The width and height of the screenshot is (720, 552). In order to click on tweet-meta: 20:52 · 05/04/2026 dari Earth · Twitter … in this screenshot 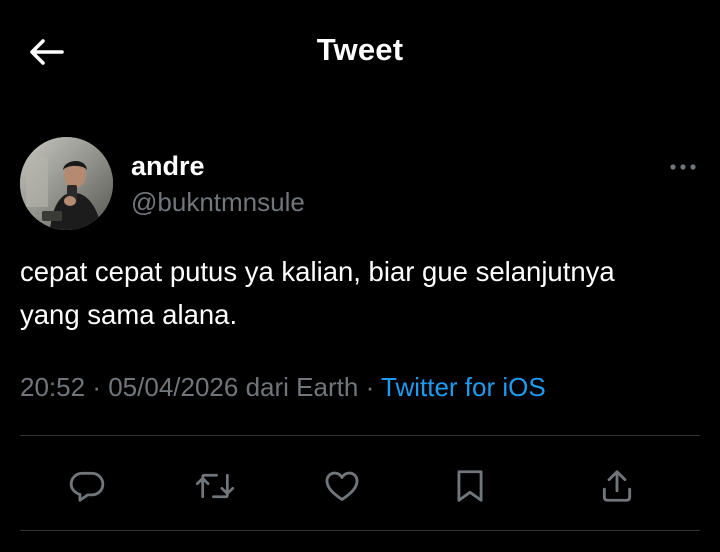, I will do `click(283, 387)`.